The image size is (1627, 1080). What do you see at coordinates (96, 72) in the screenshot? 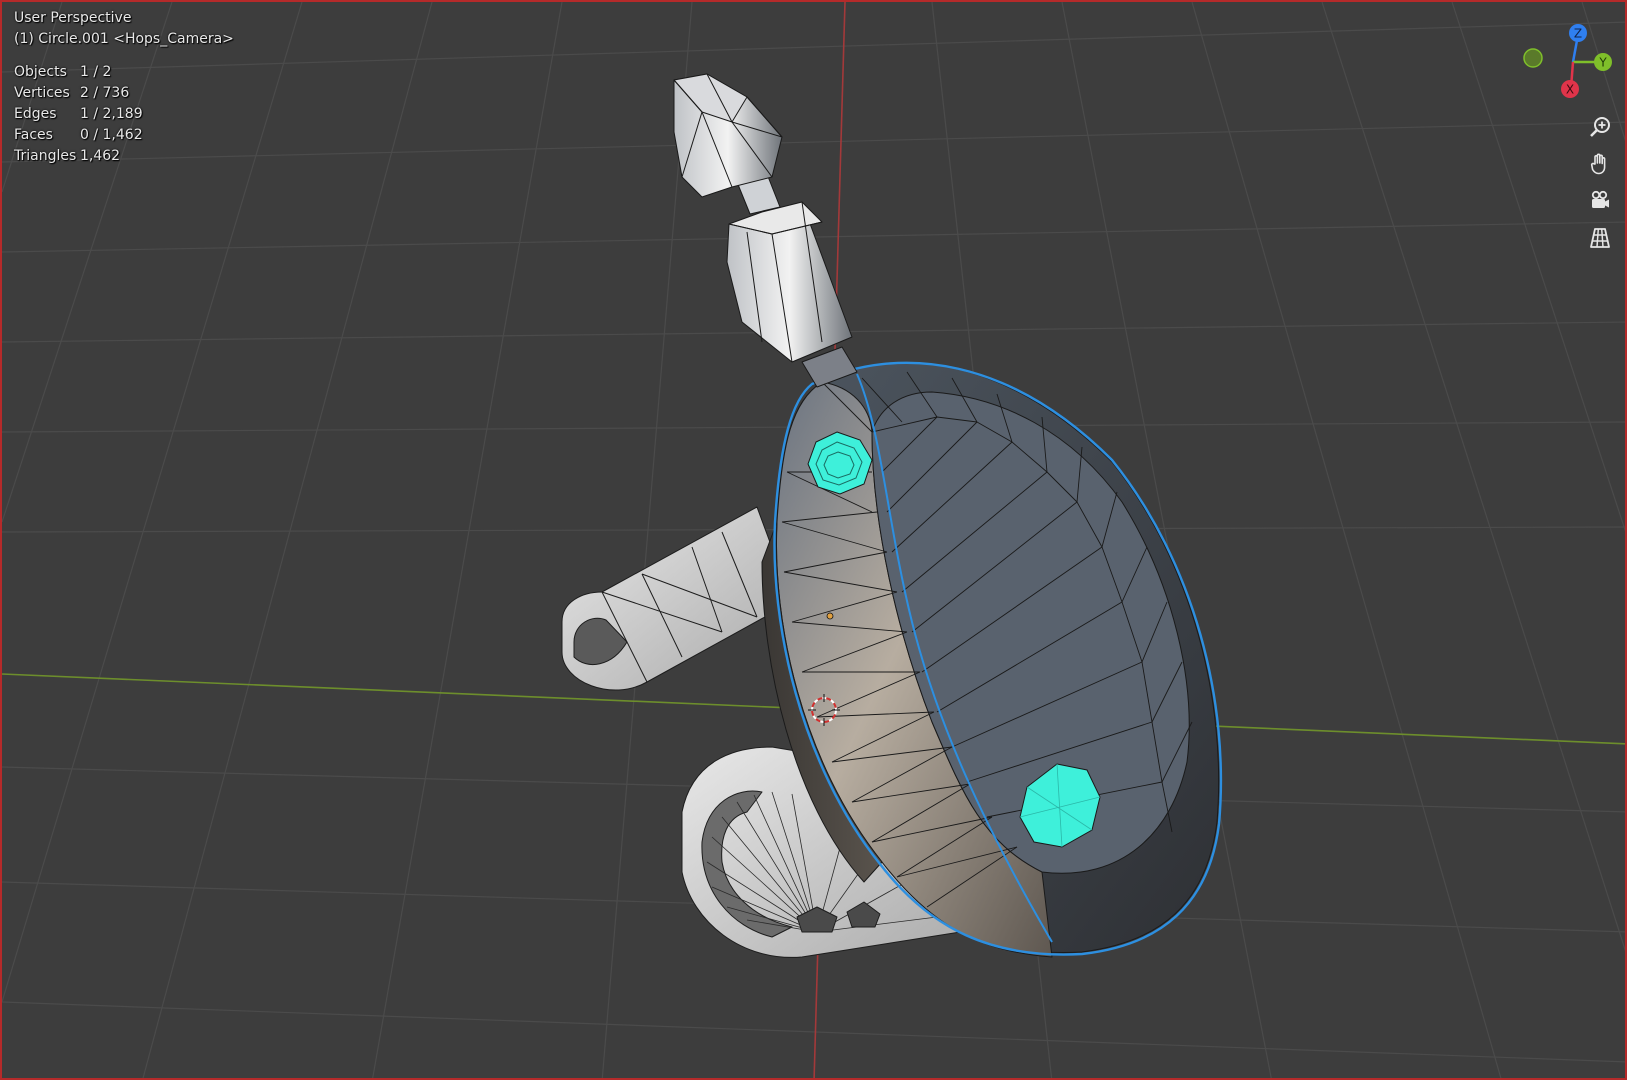
I see `stat-value-objects: 1 / 2` at bounding box center [96, 72].